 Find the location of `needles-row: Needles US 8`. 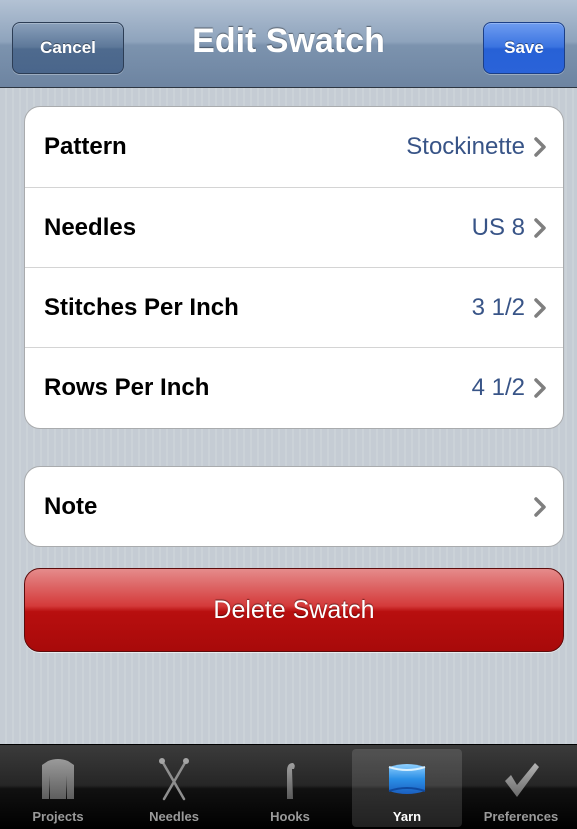

needles-row: Needles US 8 is located at coordinates (294, 227).